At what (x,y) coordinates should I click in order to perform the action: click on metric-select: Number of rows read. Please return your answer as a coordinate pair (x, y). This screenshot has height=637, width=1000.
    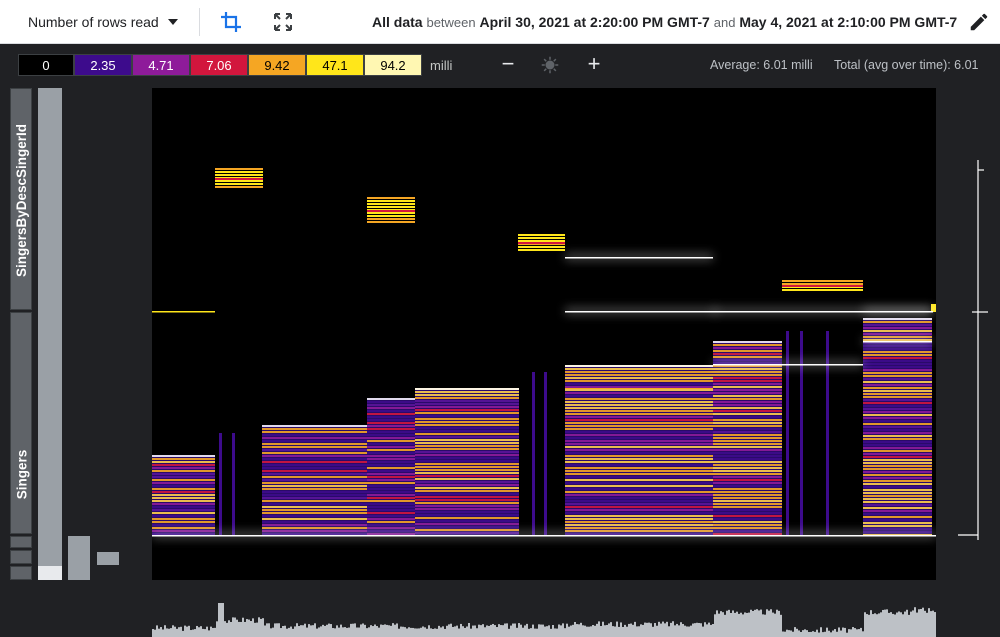
    Looking at the image, I should click on (95, 22).